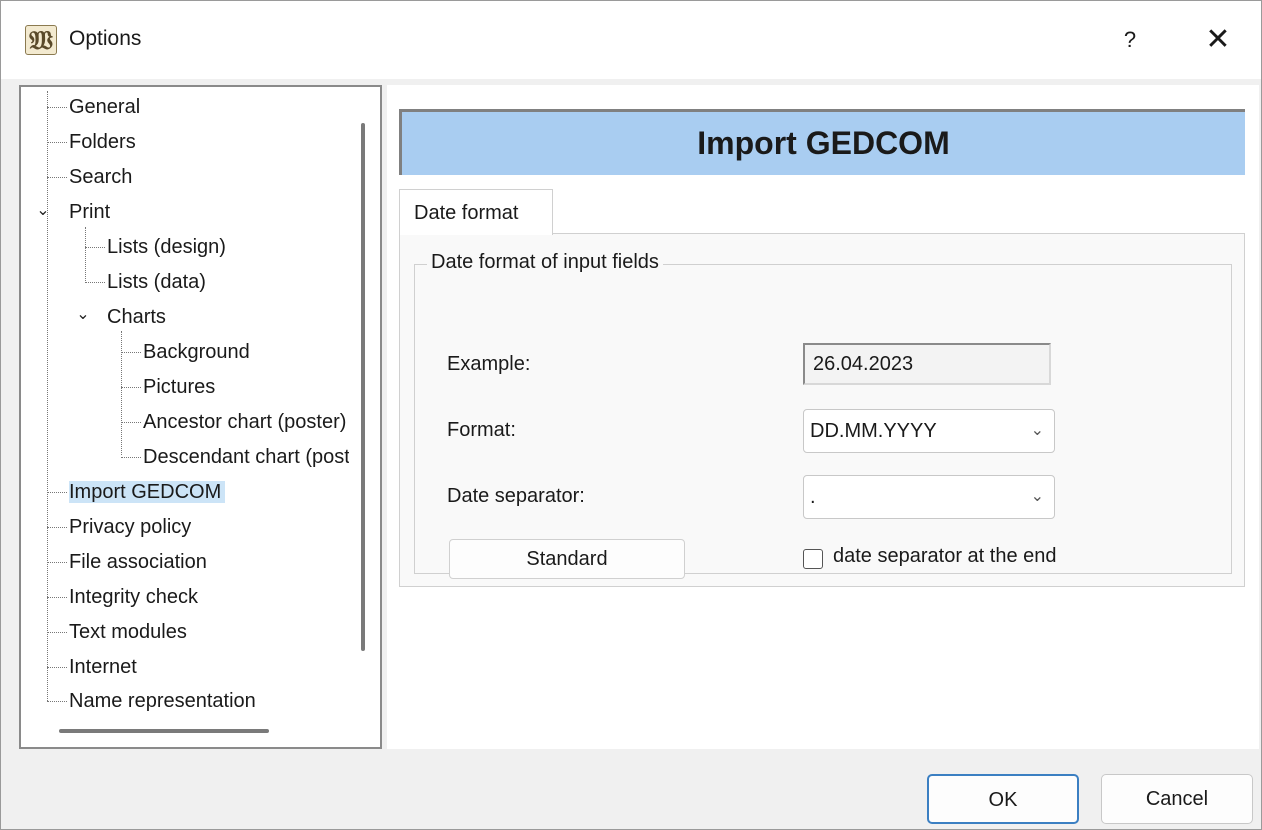 This screenshot has width=1262, height=830. I want to click on tree-item-print: Print, so click(89, 212).